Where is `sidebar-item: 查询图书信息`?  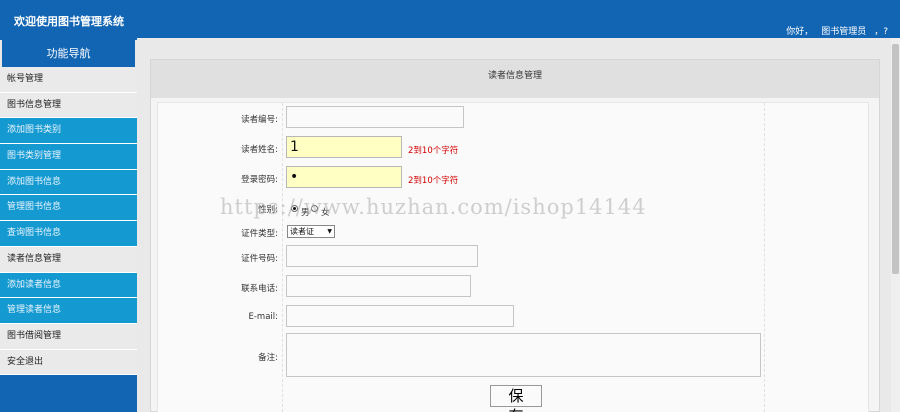 sidebar-item: 查询图书信息 is located at coordinates (68, 234).